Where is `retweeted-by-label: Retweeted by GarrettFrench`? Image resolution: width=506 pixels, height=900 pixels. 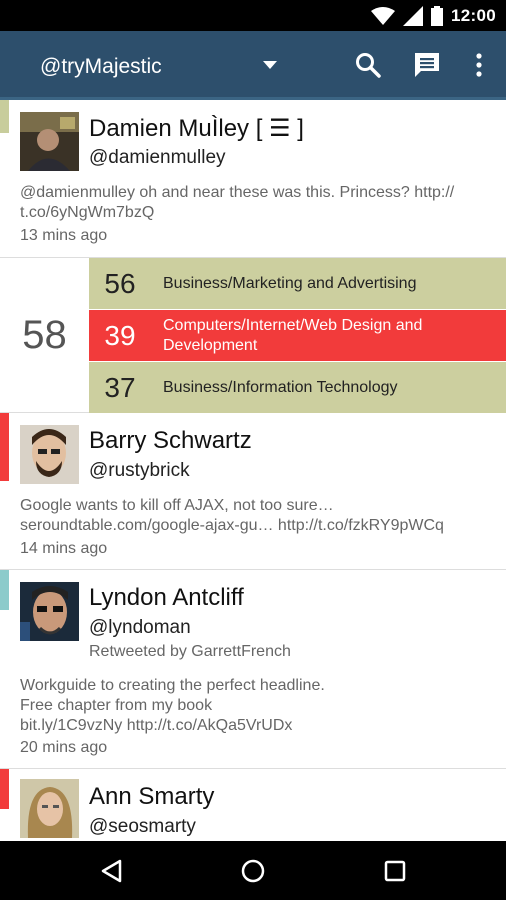 retweeted-by-label: Retweeted by GarrettFrench is located at coordinates (190, 652).